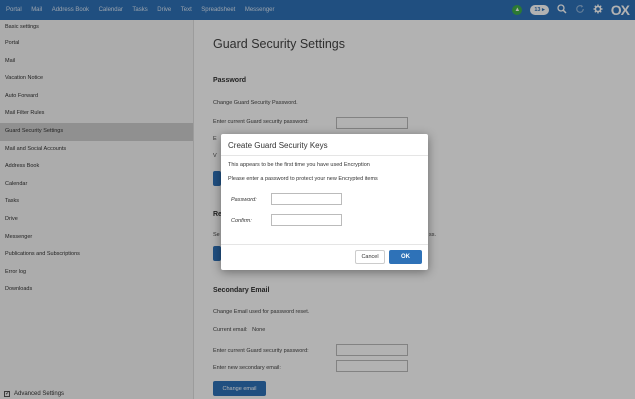 The height and width of the screenshot is (399, 635). What do you see at coordinates (244, 200) in the screenshot?
I see `password-label: Password:` at bounding box center [244, 200].